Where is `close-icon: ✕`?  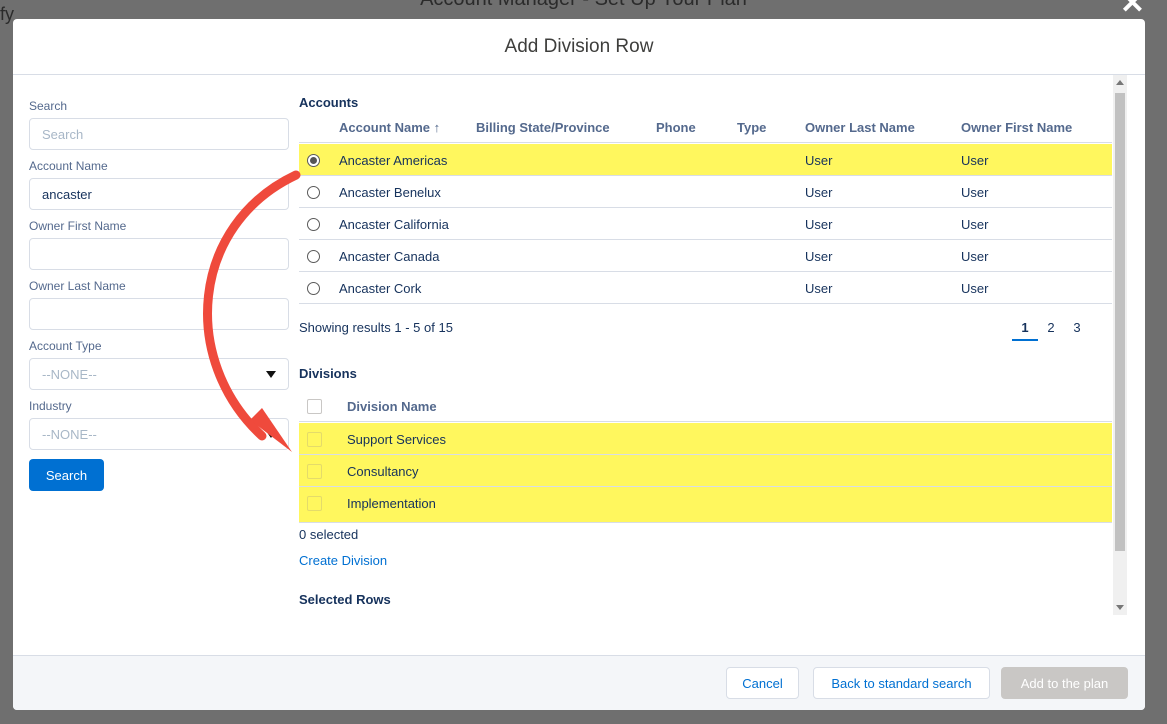 close-icon: ✕ is located at coordinates (1132, 10).